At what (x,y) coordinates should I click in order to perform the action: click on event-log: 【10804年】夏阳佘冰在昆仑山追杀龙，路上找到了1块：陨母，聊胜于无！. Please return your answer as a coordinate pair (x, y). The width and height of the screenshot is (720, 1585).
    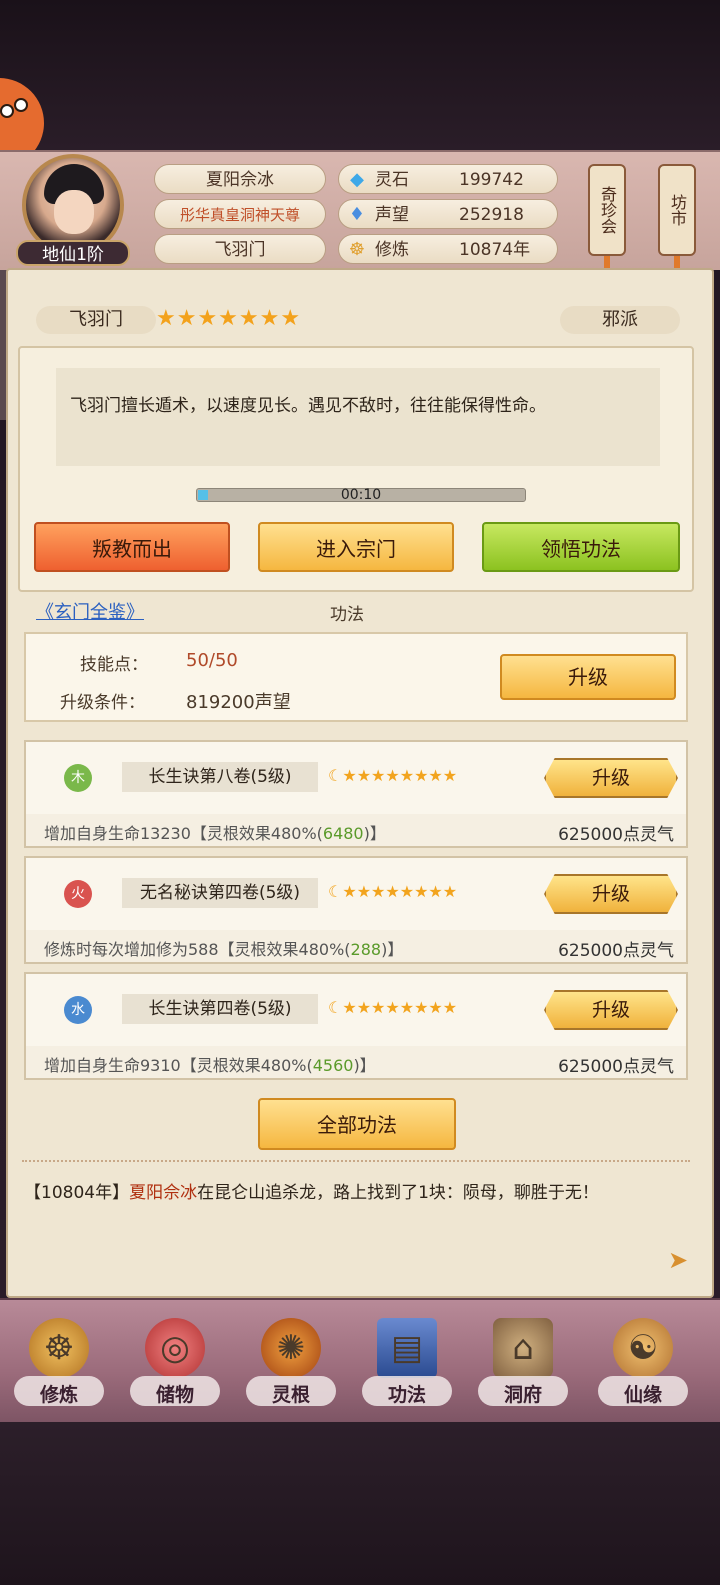
    Looking at the image, I should click on (354, 1193).